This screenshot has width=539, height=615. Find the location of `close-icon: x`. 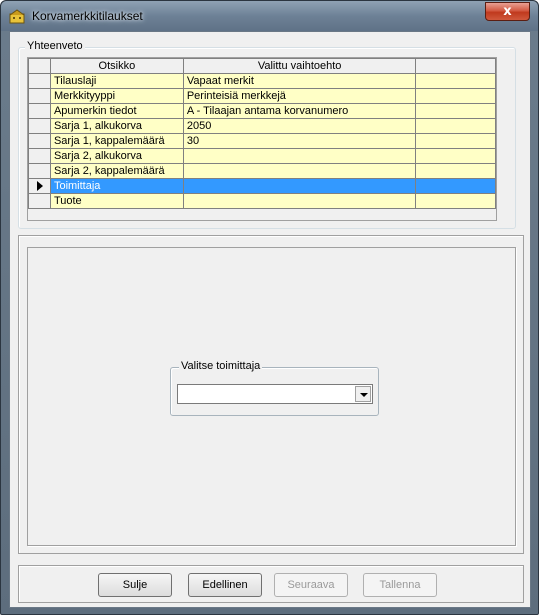

close-icon: x is located at coordinates (507, 11).